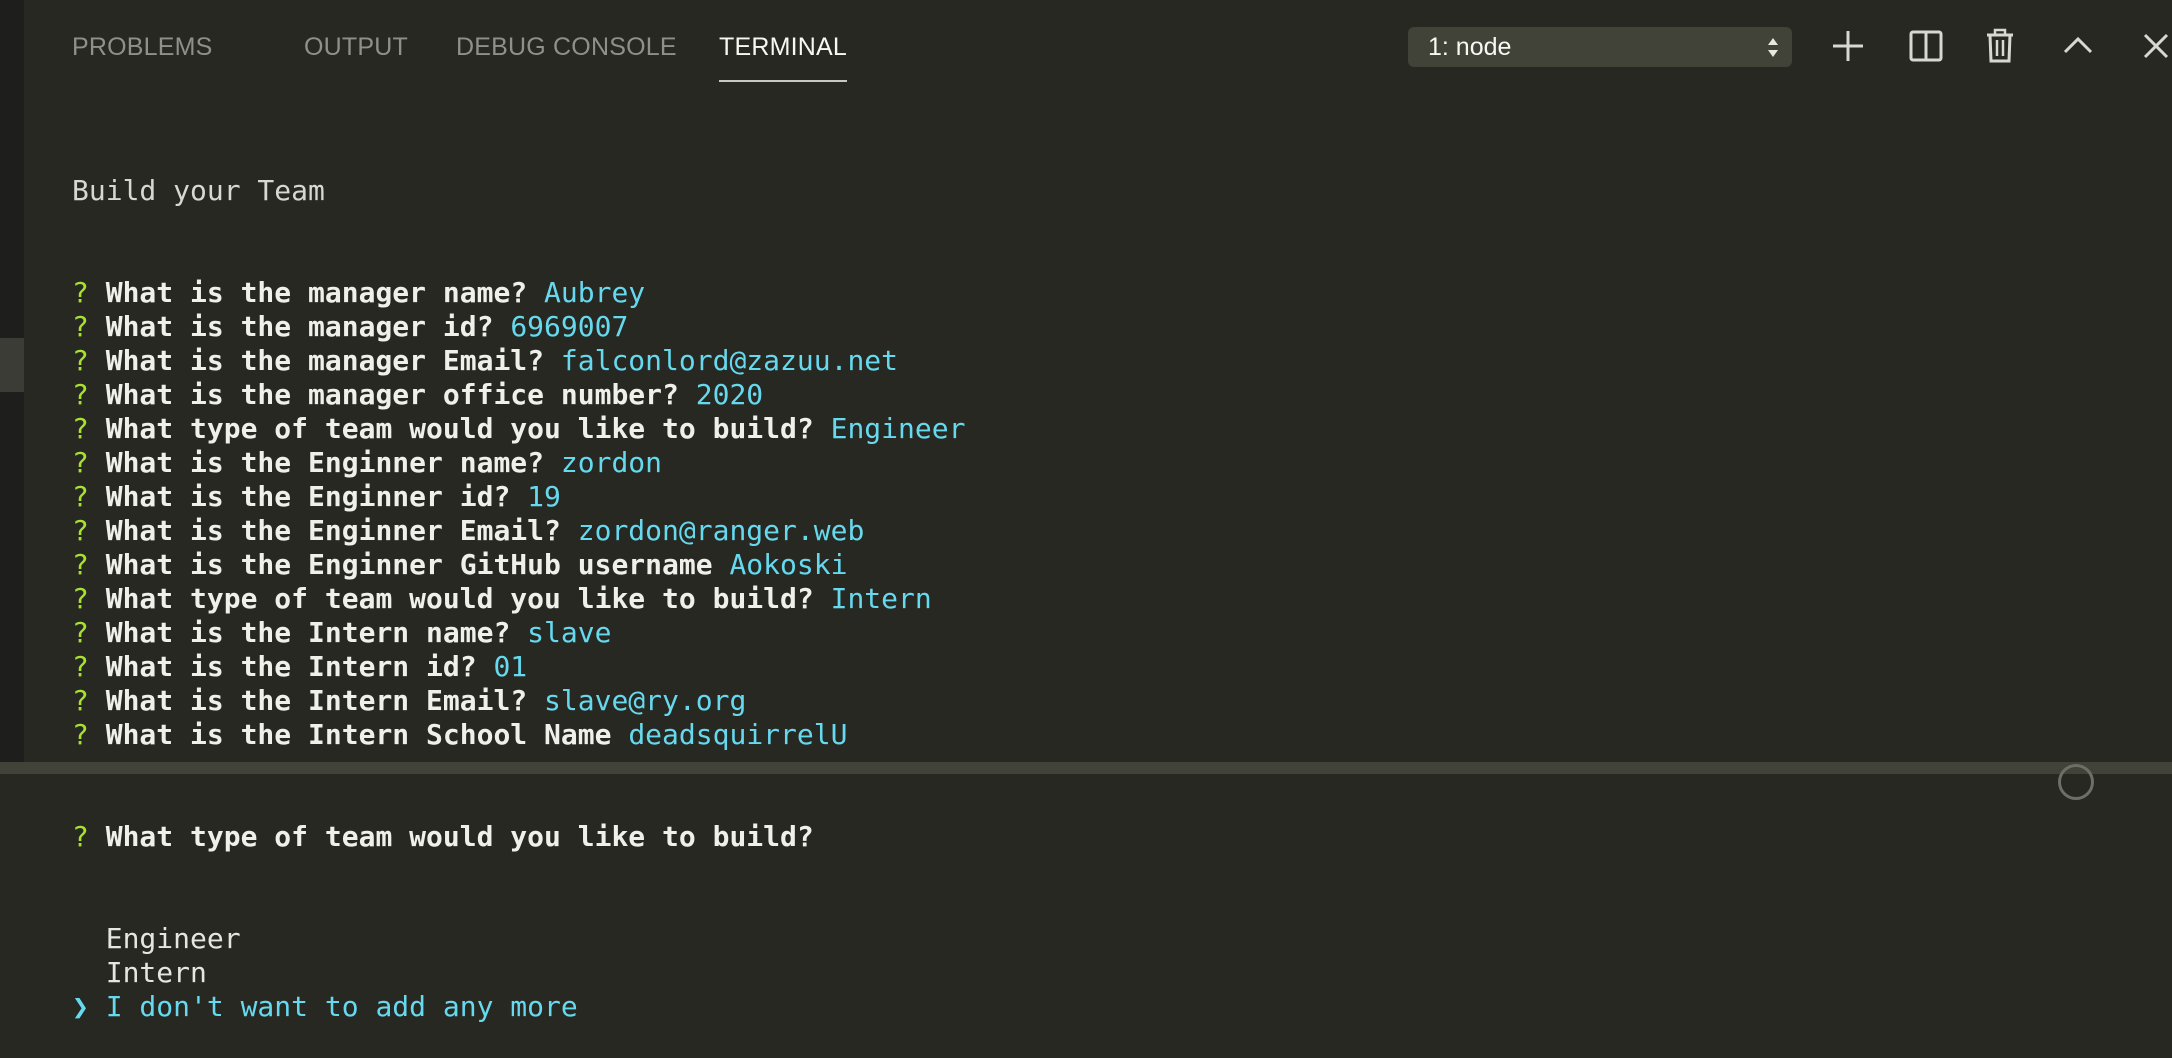 This screenshot has width=2172, height=1058. Describe the element at coordinates (333, 530) in the screenshot. I see `question-text: What is the Enginner Email?` at that location.